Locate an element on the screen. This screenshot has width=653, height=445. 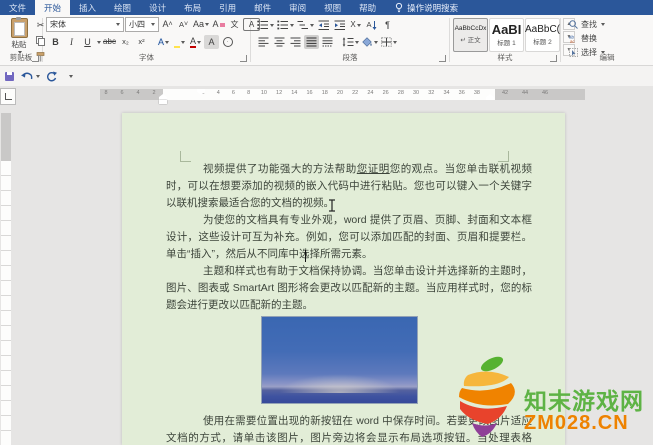
grow-font-button: A ˄ is located at coordinates (167, 25).